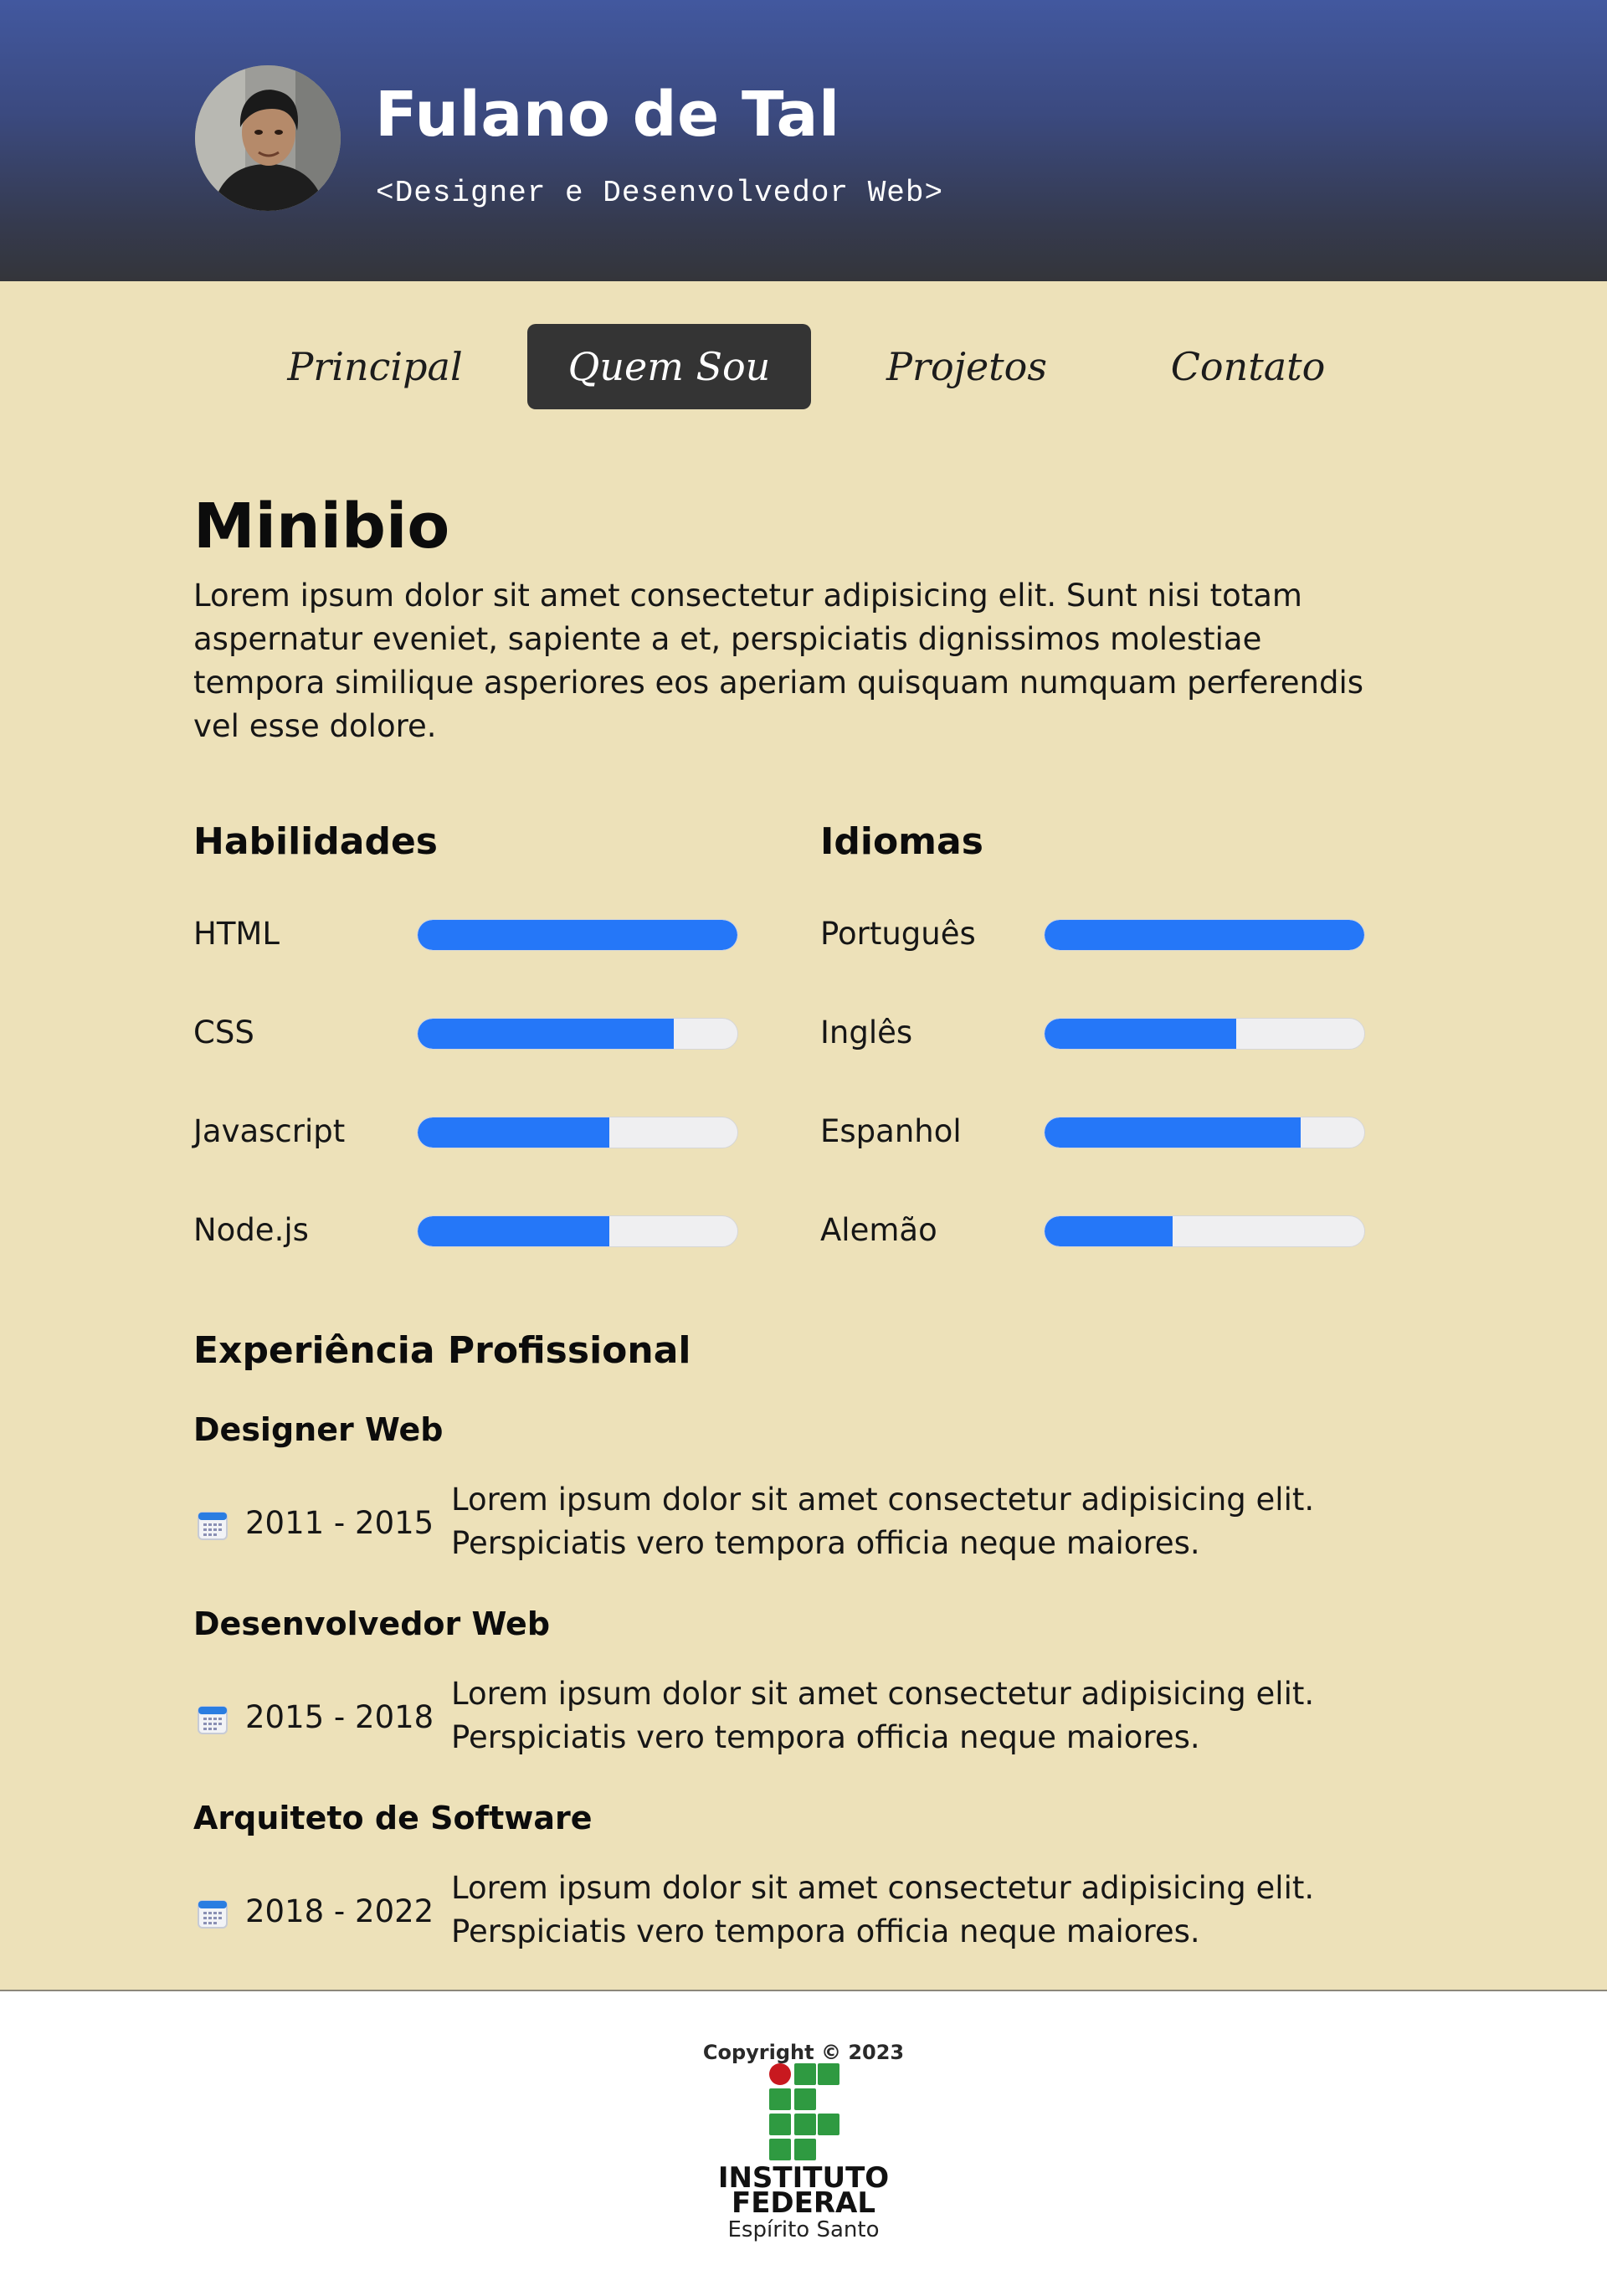 Image resolution: width=1607 pixels, height=2296 pixels. I want to click on logo-text-campus: Espírito Santo, so click(803, 2229).